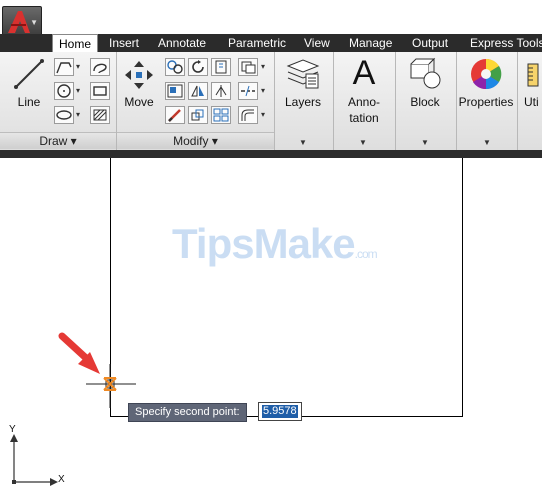 Image resolution: width=542 pixels, height=490 pixels. I want to click on rotate-icon, so click(198, 67).